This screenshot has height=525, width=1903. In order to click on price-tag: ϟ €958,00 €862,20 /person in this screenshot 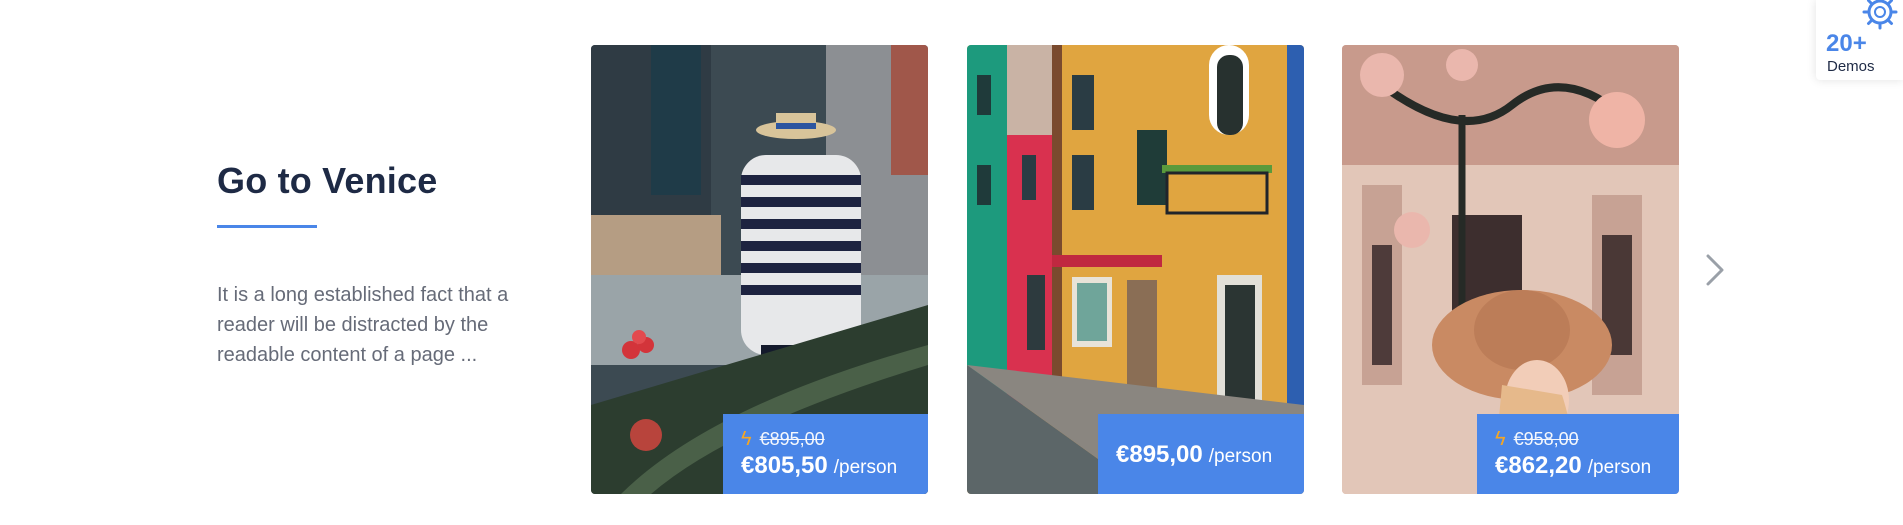, I will do `click(1578, 454)`.